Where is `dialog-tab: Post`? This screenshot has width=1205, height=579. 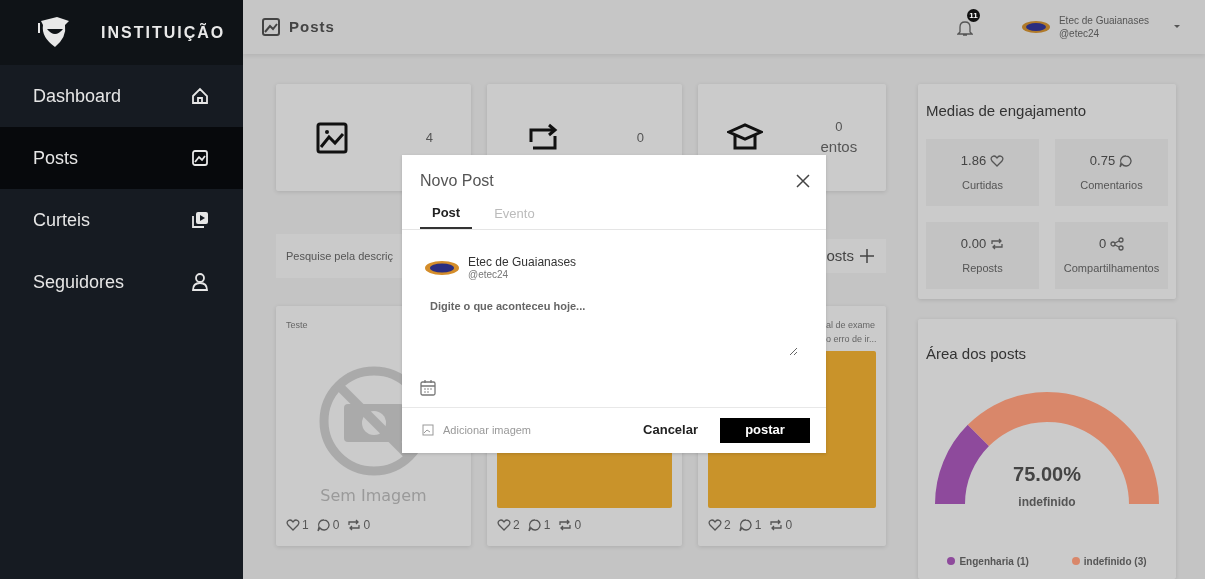
dialog-tab: Post is located at coordinates (446, 214).